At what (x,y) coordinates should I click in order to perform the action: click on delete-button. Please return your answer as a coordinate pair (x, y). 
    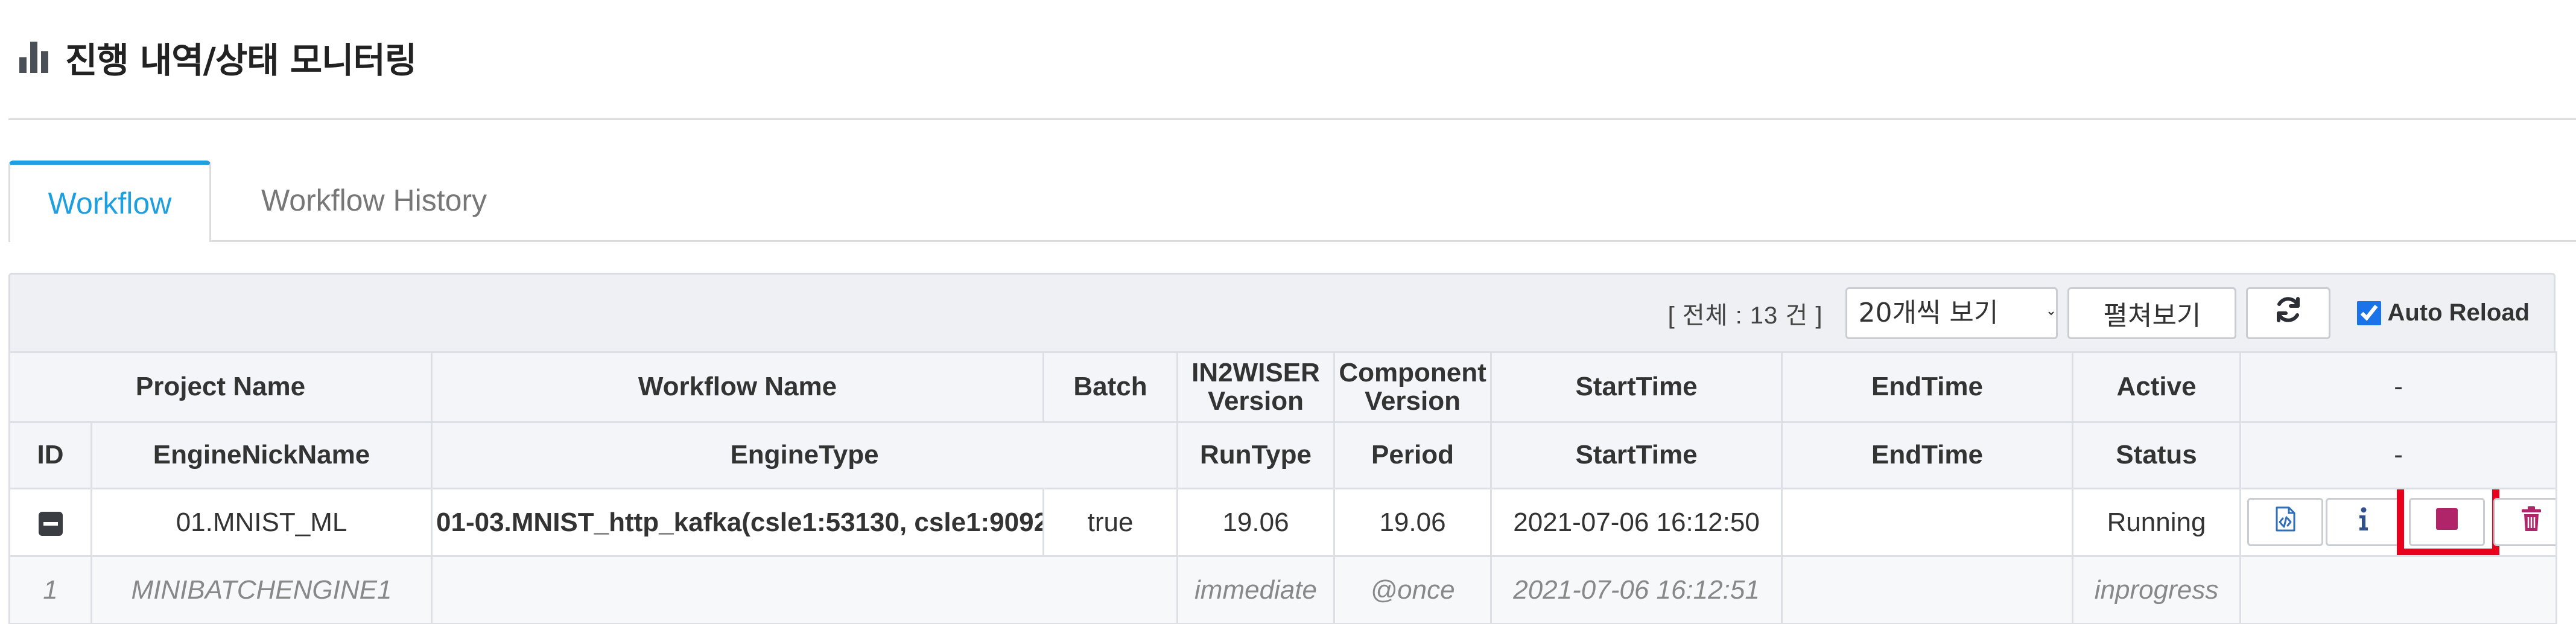
    Looking at the image, I should click on (2524, 522).